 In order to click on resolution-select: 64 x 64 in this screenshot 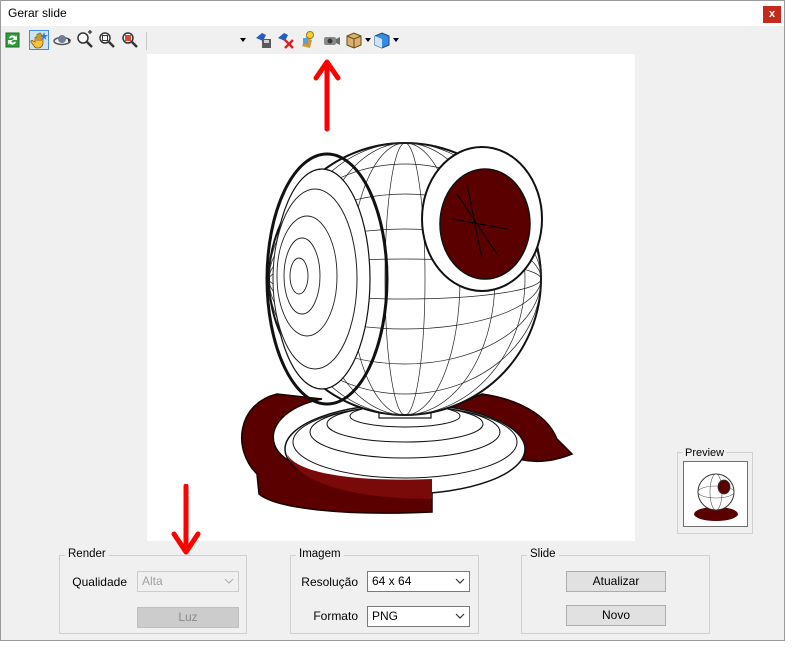, I will do `click(418, 581)`.